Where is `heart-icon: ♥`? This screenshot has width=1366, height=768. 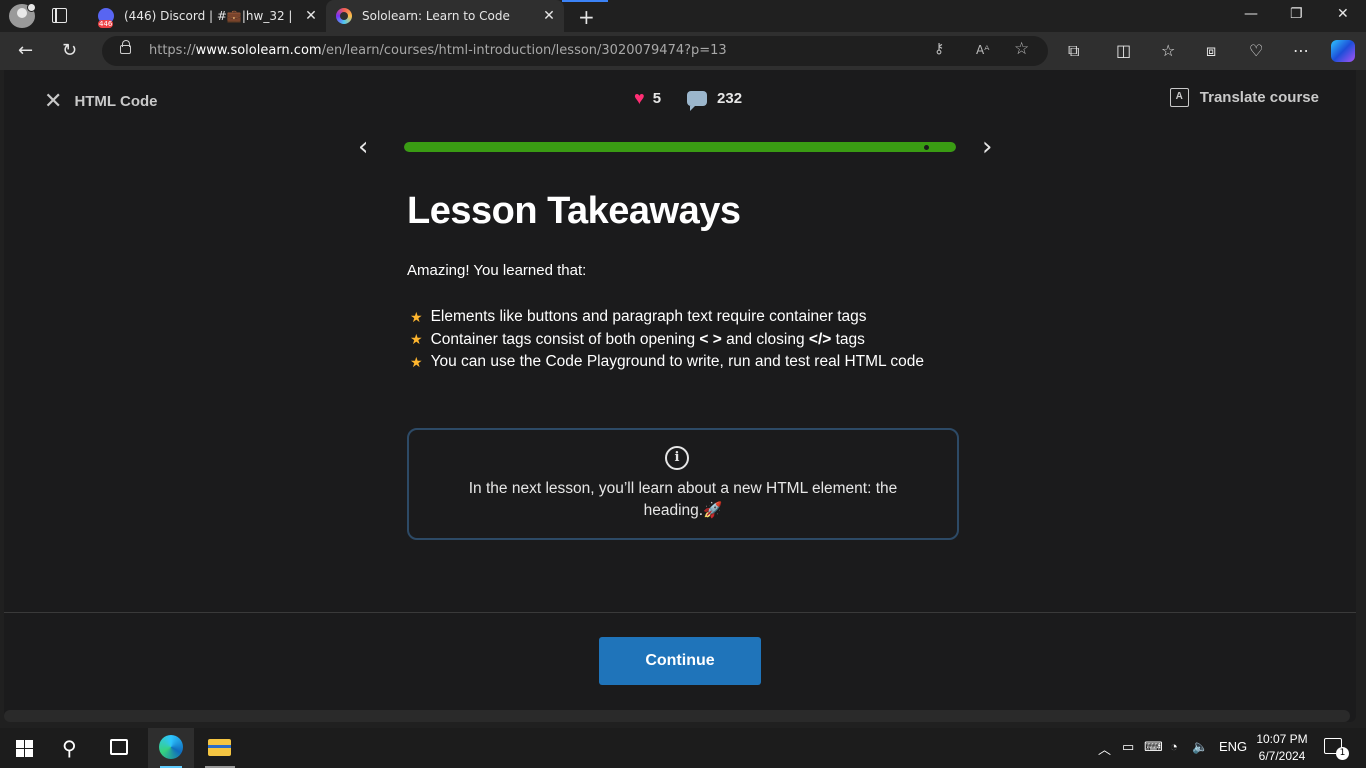
heart-icon: ♥ is located at coordinates (639, 98).